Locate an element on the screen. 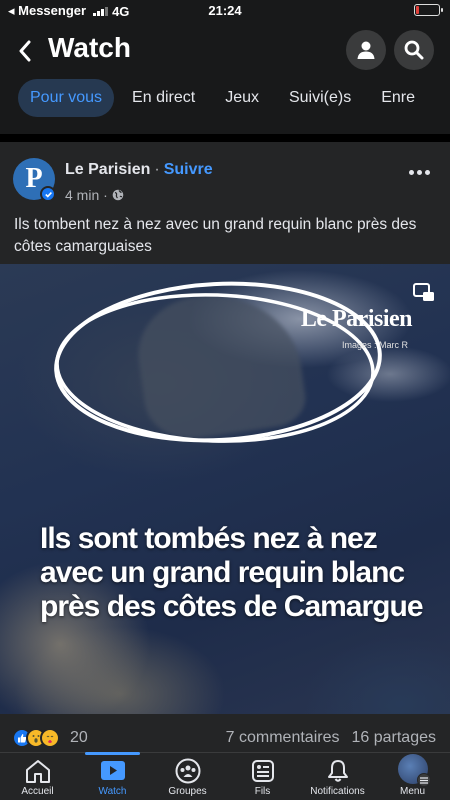  page-title: Watch is located at coordinates (89, 47).